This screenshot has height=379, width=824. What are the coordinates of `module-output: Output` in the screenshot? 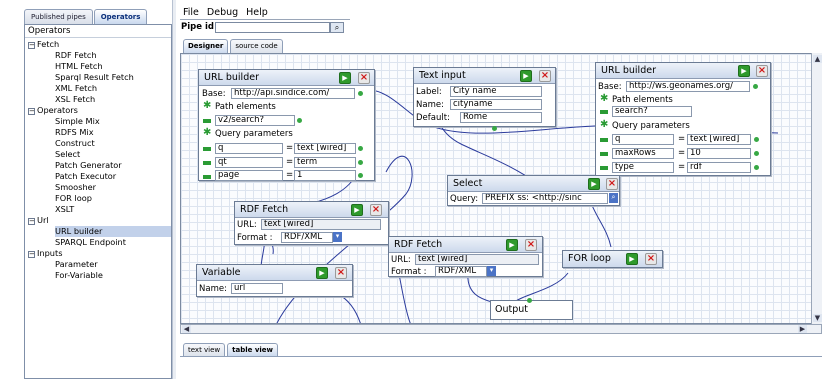 It's located at (531, 309).